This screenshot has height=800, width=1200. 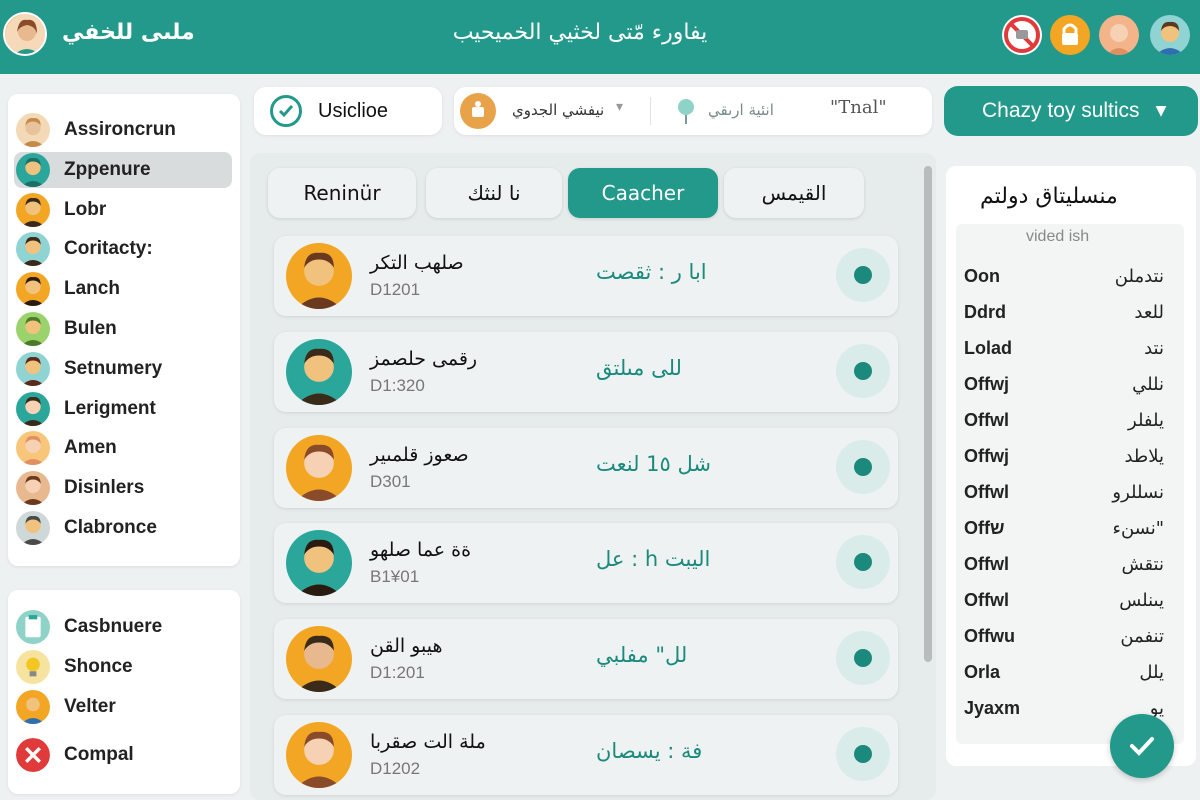 I want to click on detail-value: نتدملن, so click(x=1139, y=276).